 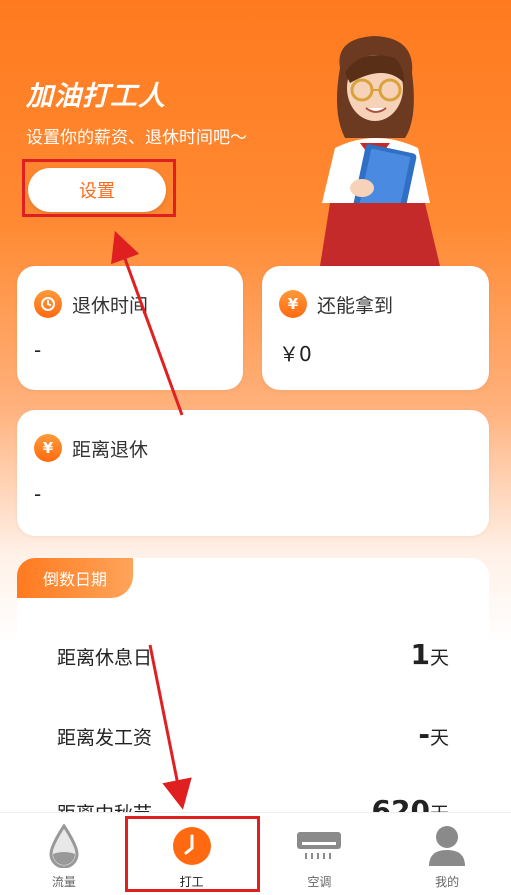 I want to click on set-button: 设置, so click(x=97, y=190).